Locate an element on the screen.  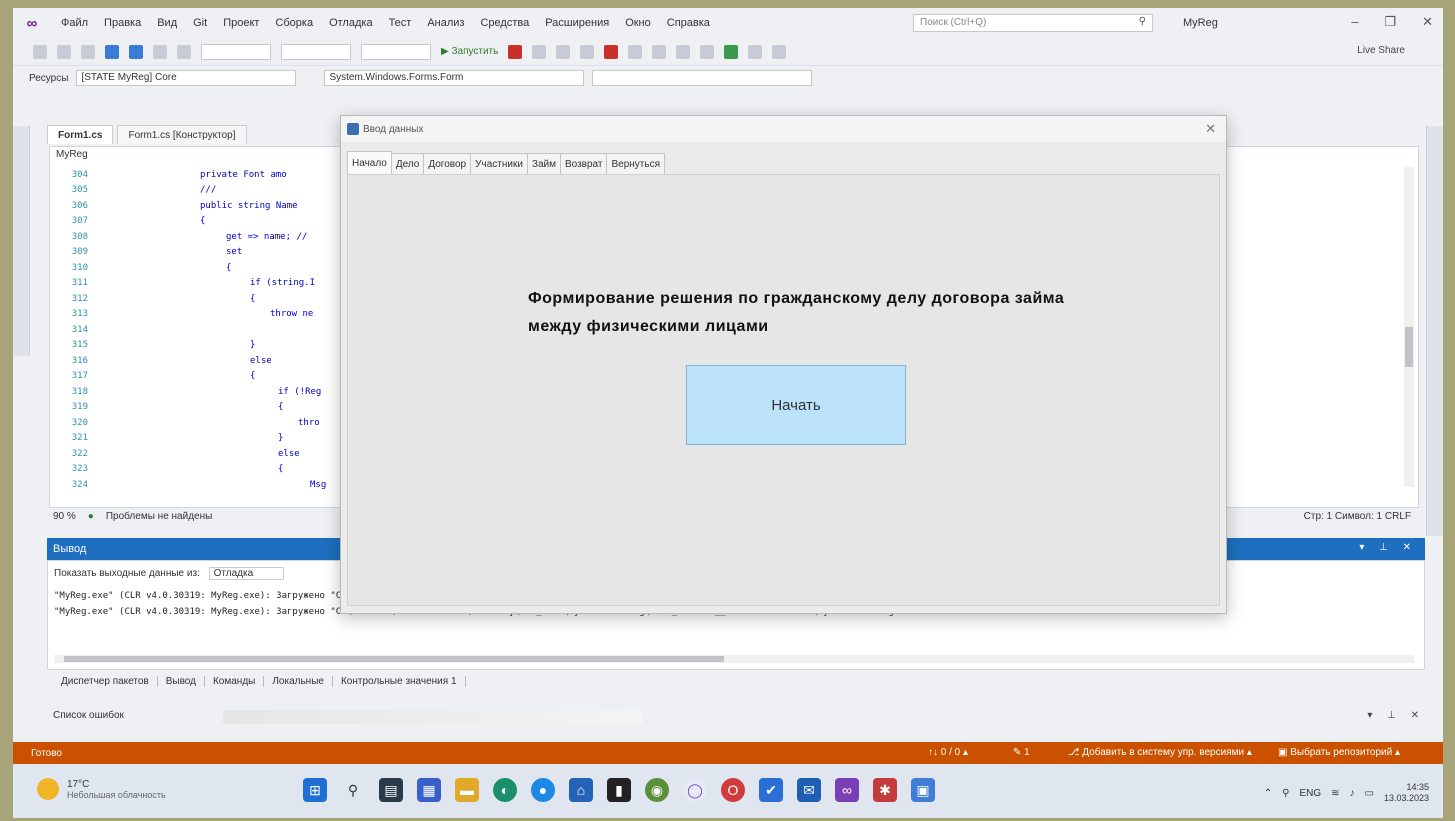
status-select-repository: ▣ Выбрать репозиторий ▴ is located at coordinates (1339, 752).